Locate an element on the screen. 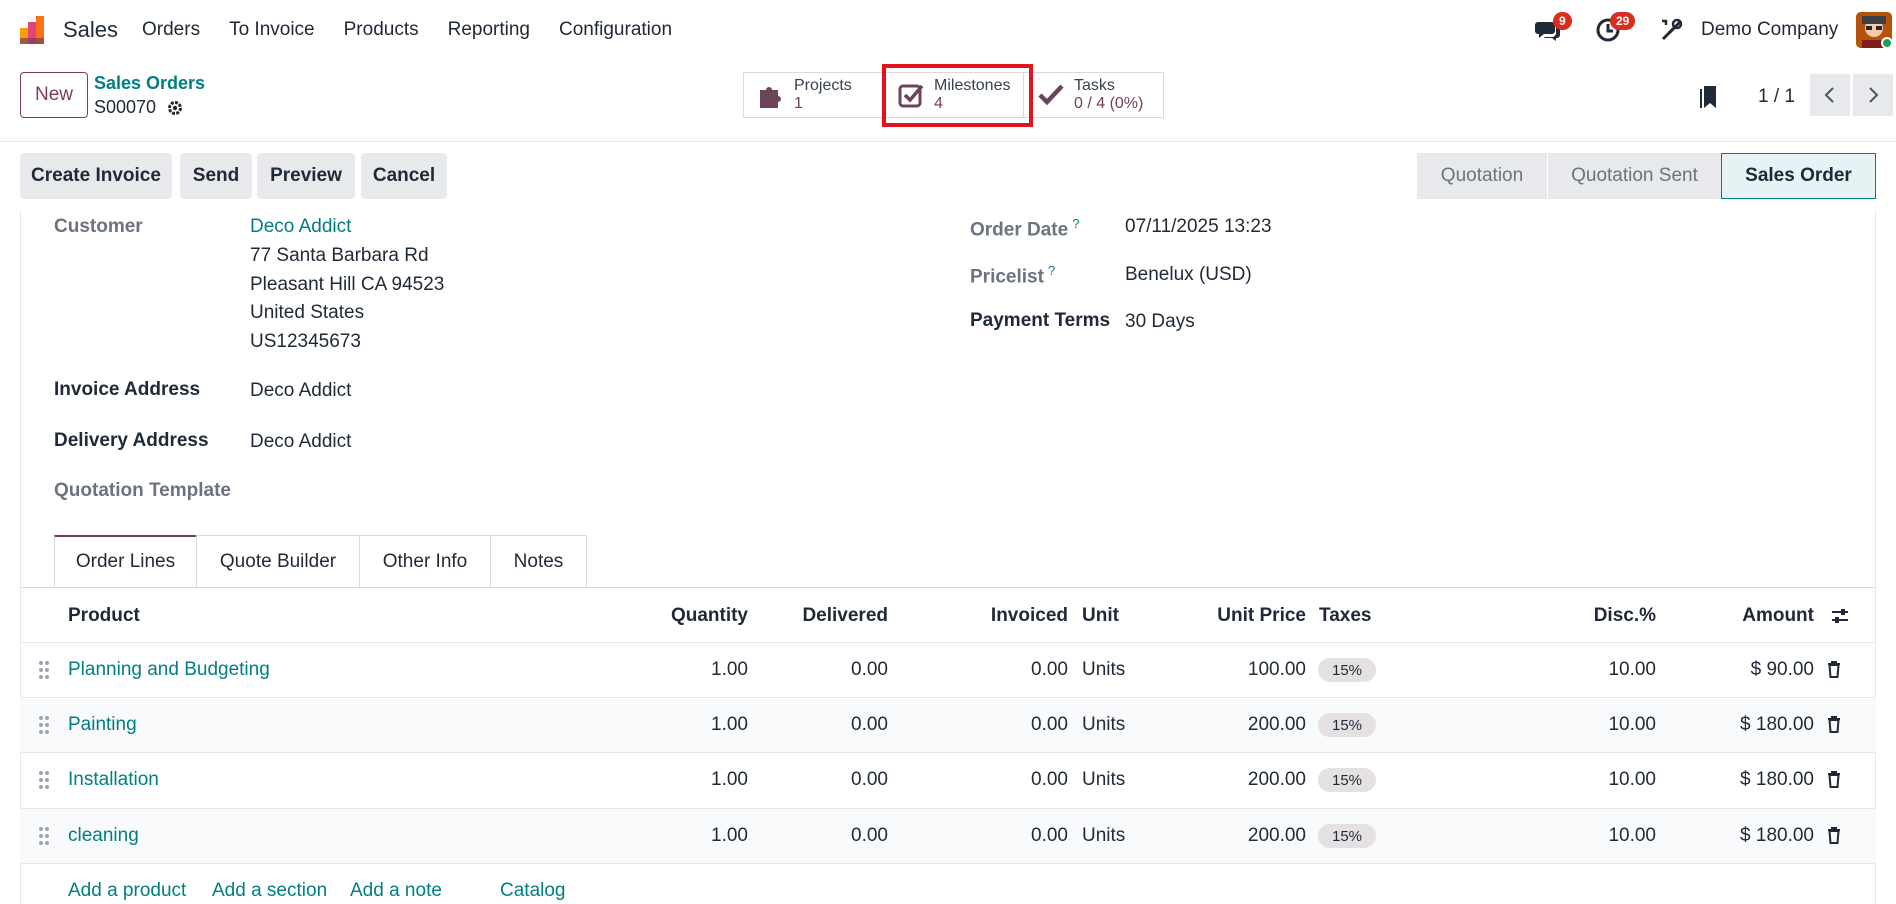 Image resolution: width=1896 pixels, height=904 pixels. tab-quote-builder: Quote Builder is located at coordinates (278, 561).